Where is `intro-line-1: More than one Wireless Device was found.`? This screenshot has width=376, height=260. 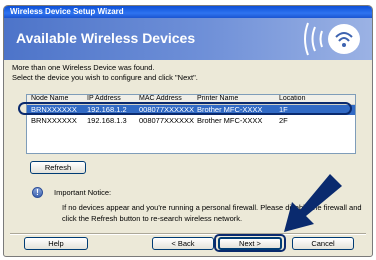 intro-line-1: More than one Wireless Device was found. is located at coordinates (83, 67).